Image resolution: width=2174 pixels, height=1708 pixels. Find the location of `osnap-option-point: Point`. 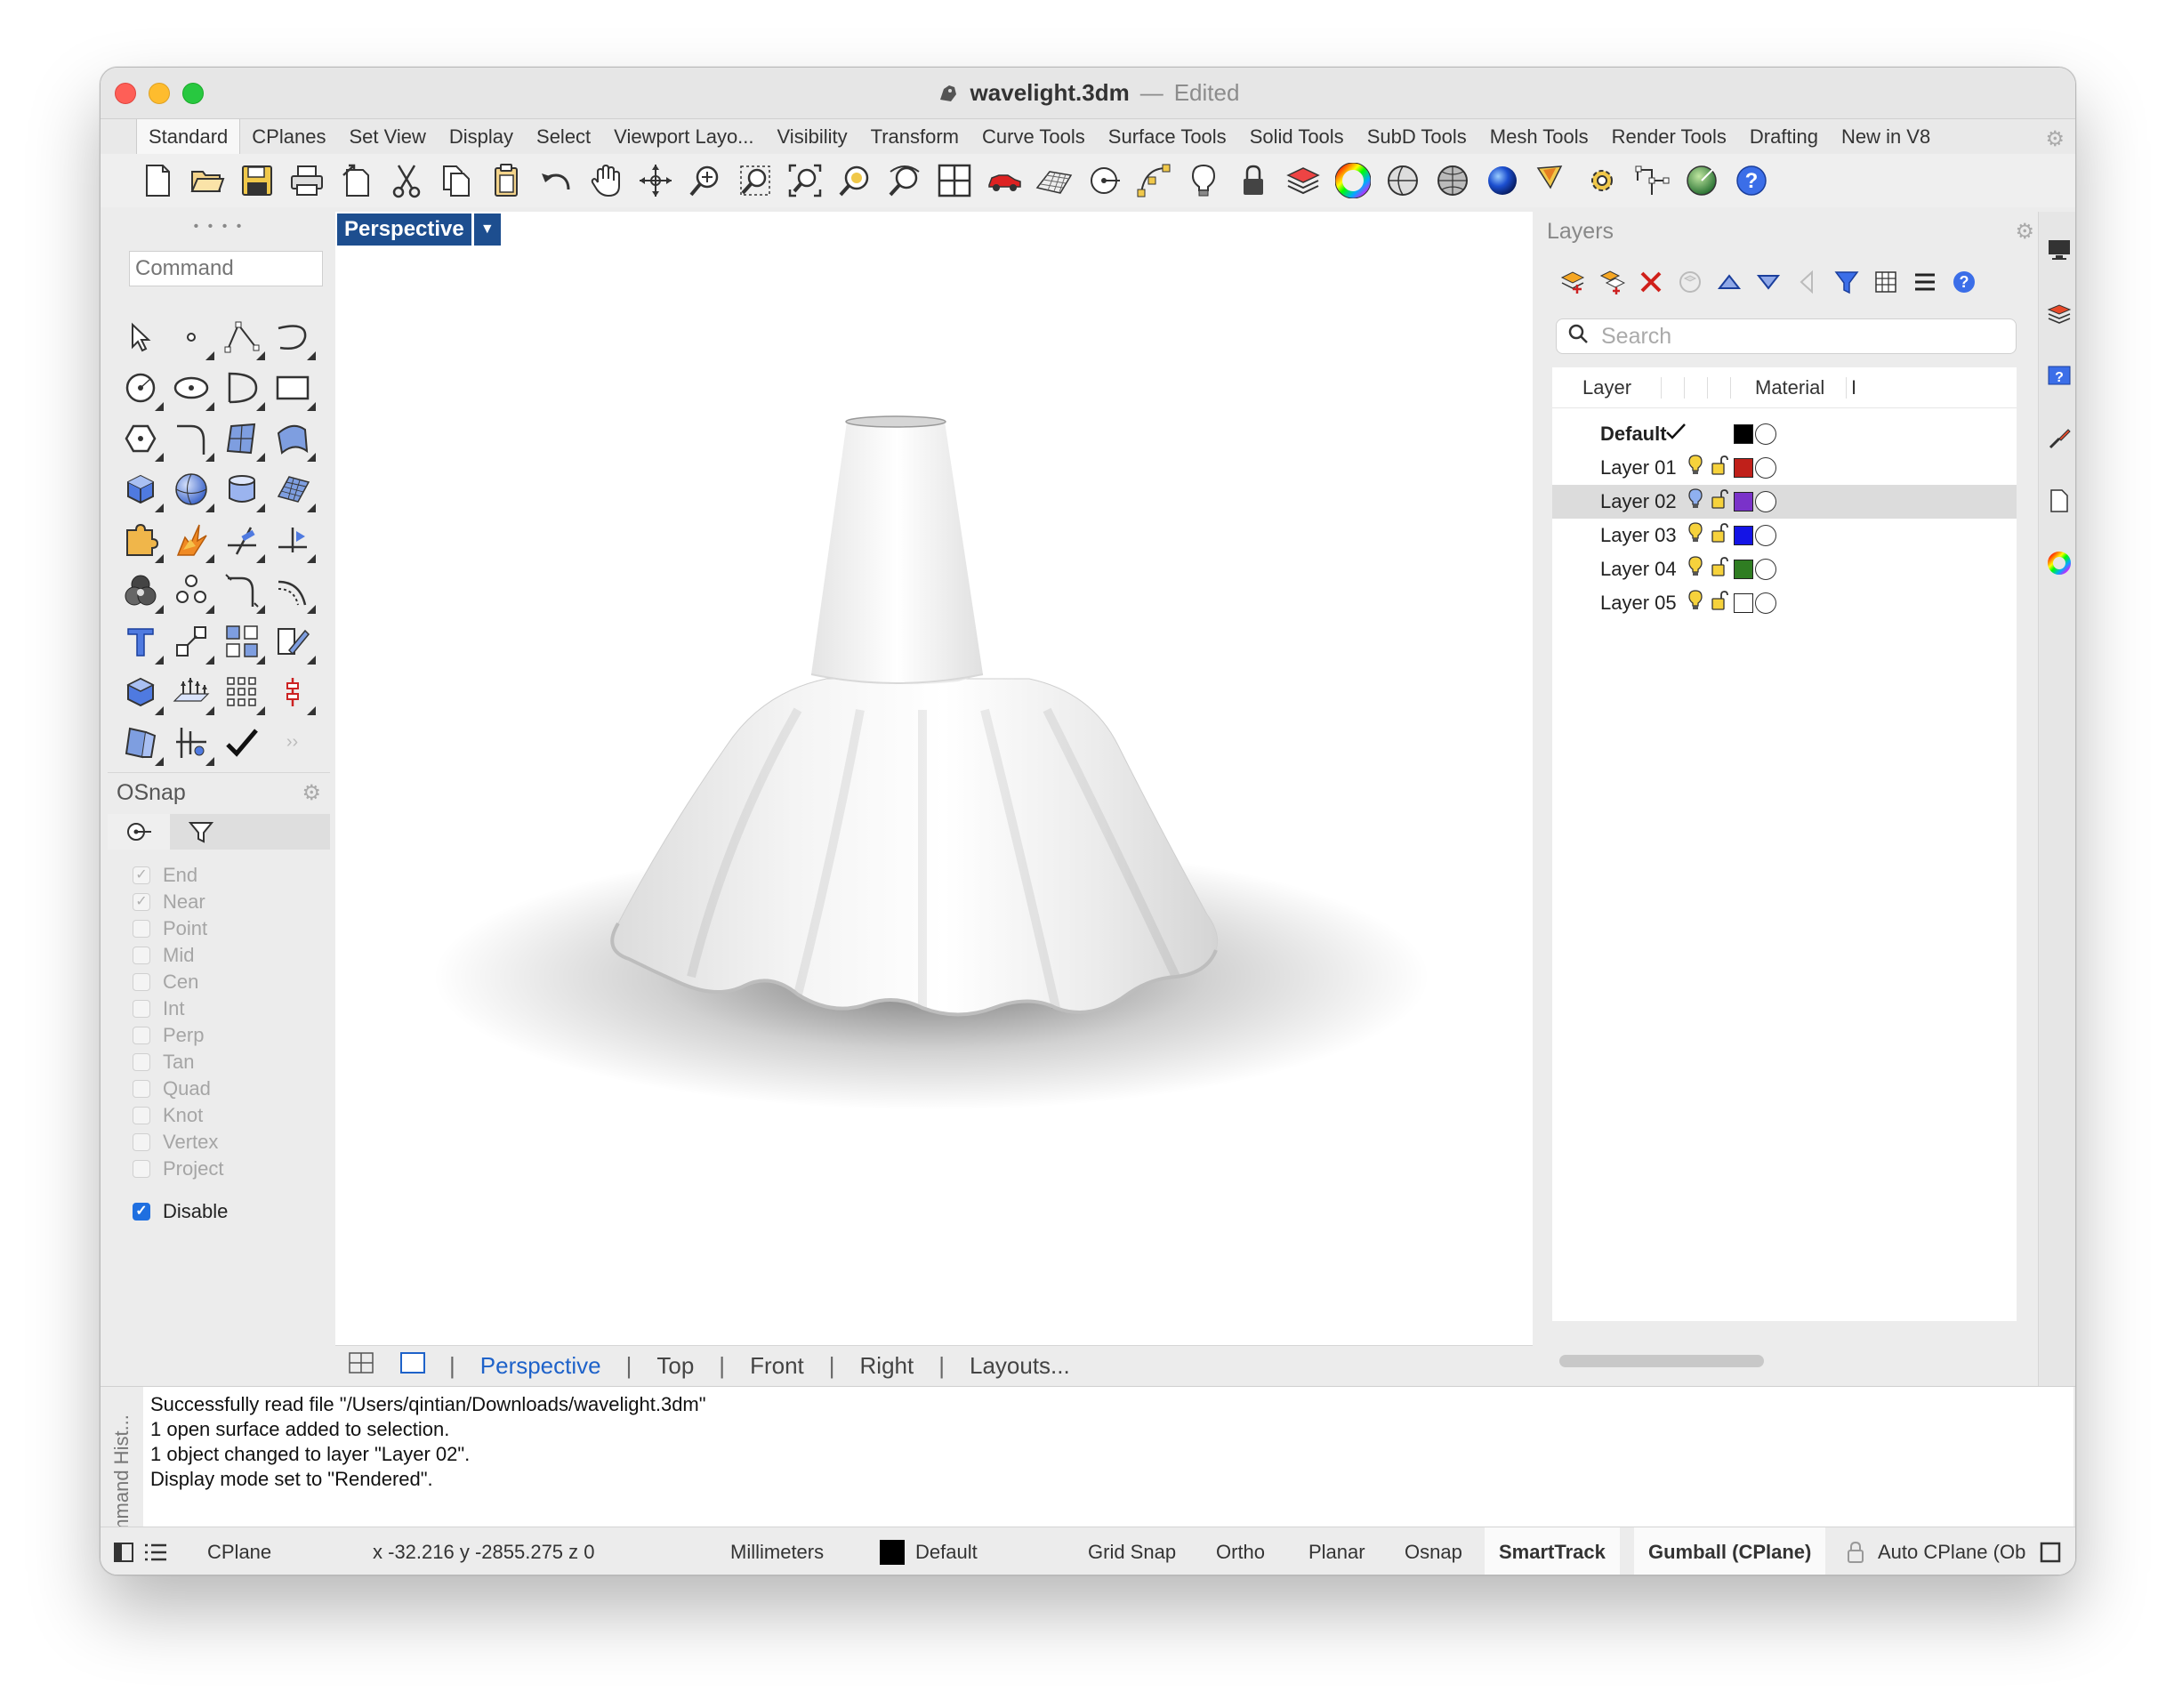

osnap-option-point: Point is located at coordinates (178, 928).